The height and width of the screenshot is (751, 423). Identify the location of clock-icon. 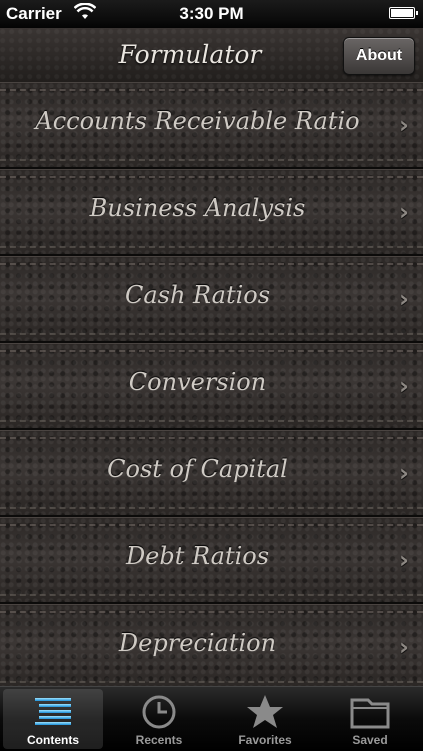
(159, 712).